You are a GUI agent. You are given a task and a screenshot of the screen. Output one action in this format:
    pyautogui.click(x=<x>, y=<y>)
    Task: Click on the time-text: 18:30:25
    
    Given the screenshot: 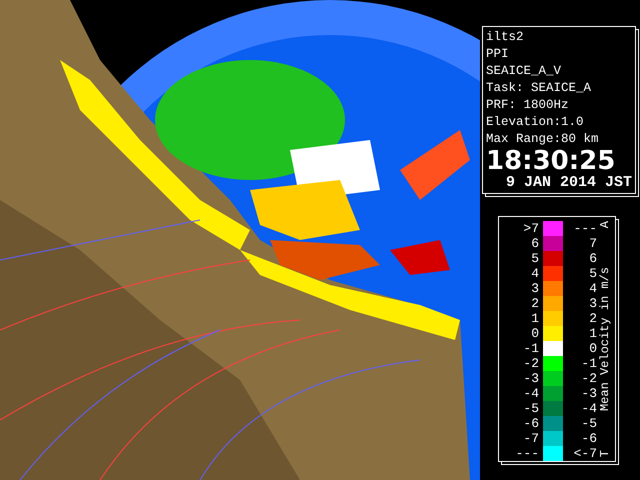 What is the action you would take?
    pyautogui.click(x=551, y=161)
    